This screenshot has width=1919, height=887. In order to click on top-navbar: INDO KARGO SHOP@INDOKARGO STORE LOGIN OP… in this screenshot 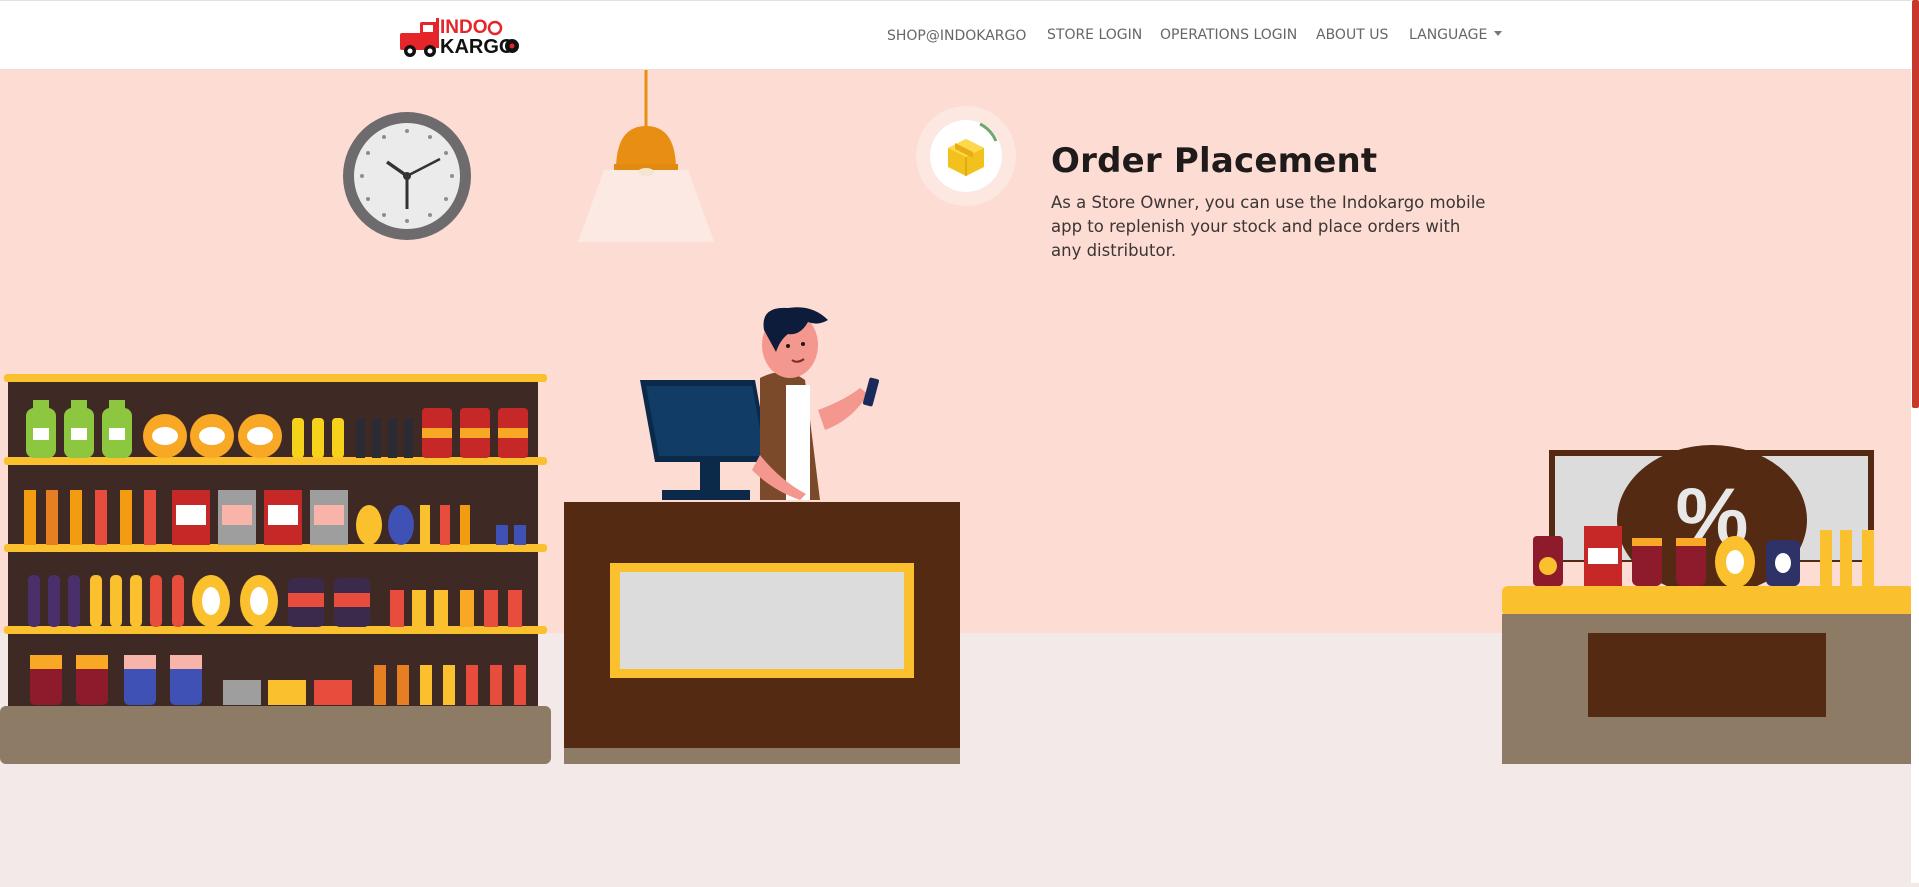, I will do `click(959, 35)`.